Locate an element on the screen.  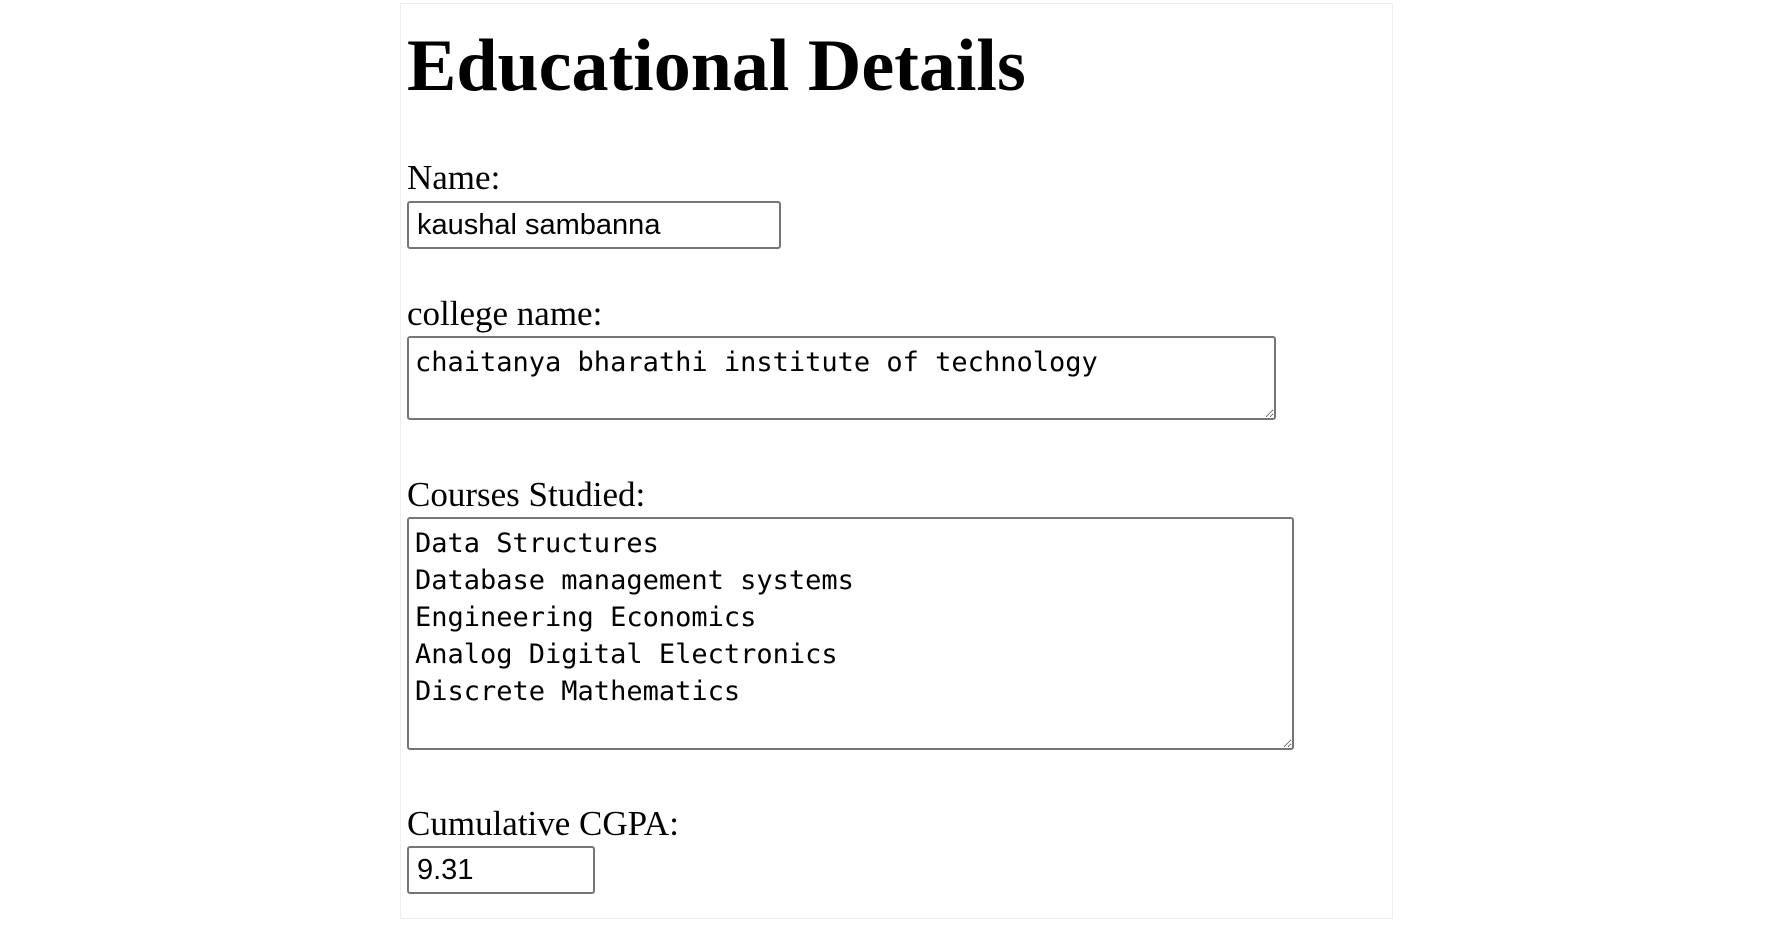
name-input is located at coordinates (594, 225).